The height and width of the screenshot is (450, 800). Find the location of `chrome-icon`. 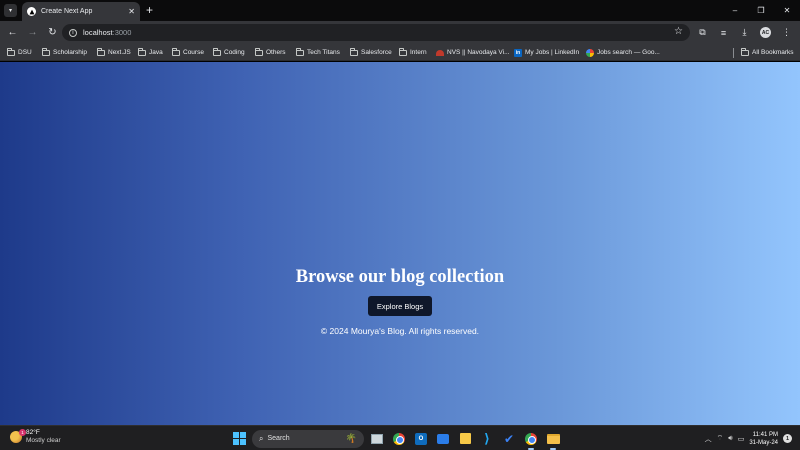

chrome-icon is located at coordinates (399, 438).